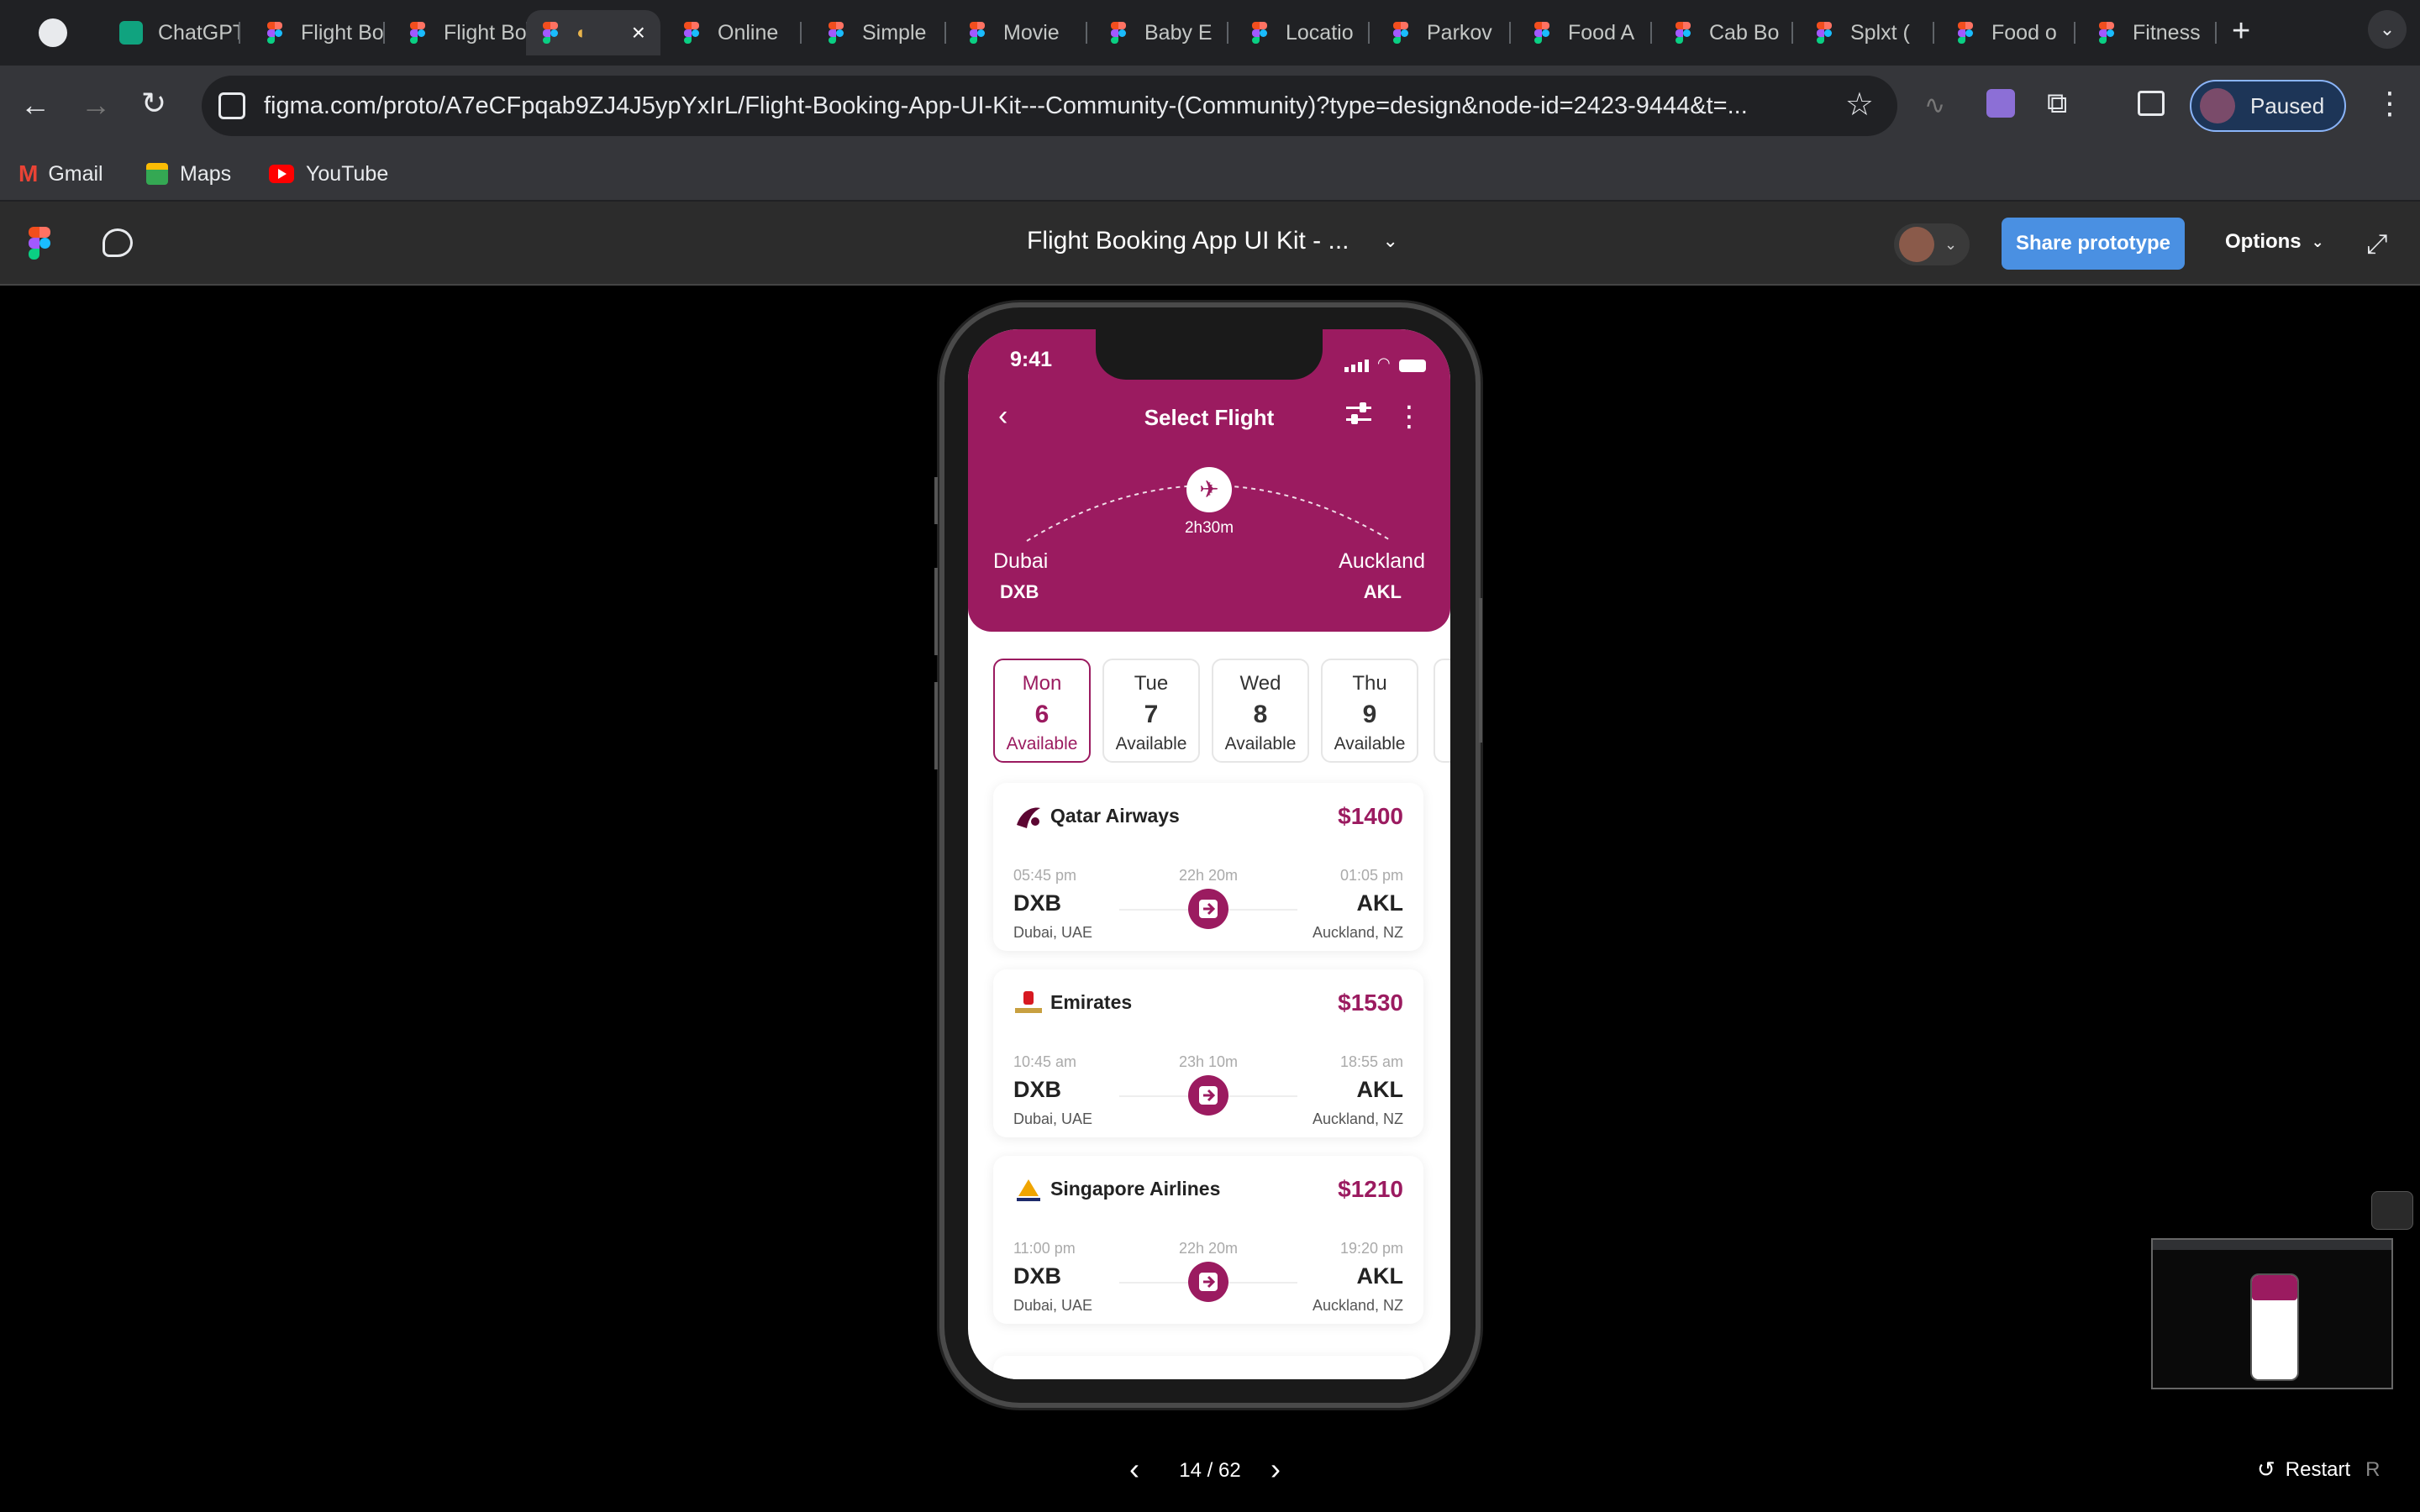 Image resolution: width=2420 pixels, height=1512 pixels. I want to click on tab-label: Simple, so click(895, 32).